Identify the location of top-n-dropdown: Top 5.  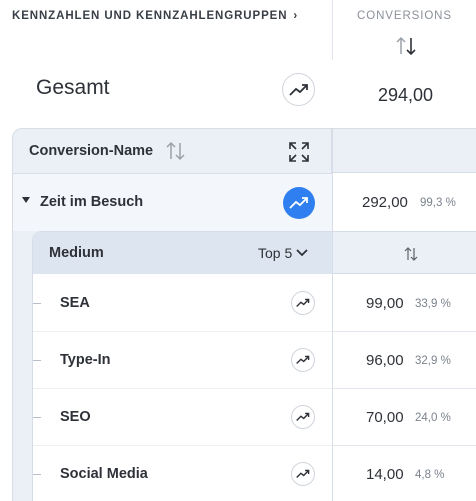
(283, 253).